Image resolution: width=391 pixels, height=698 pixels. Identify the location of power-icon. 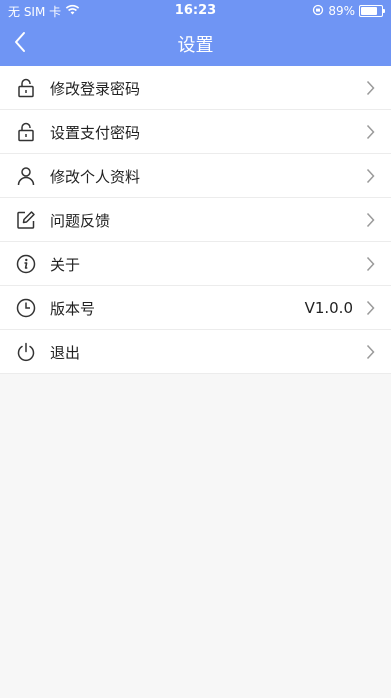
(26, 352).